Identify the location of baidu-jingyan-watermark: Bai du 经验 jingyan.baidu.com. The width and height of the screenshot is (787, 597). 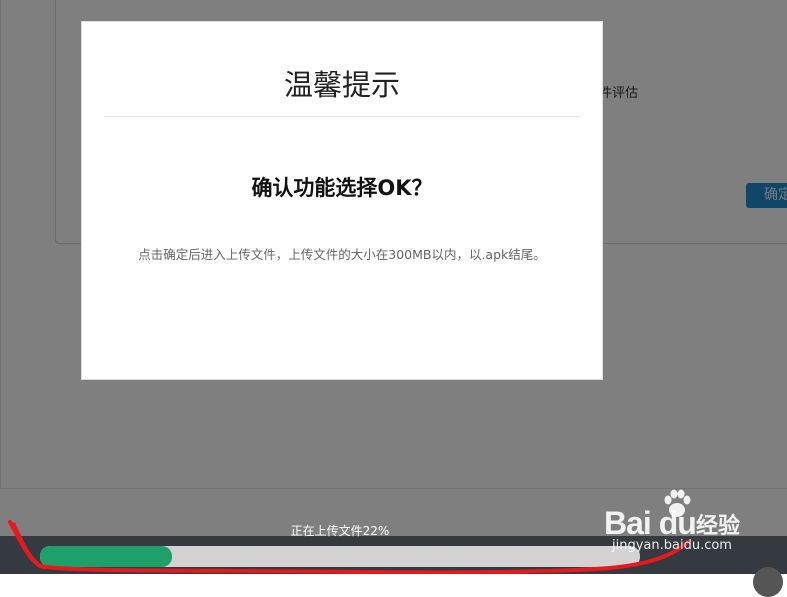
(694, 522).